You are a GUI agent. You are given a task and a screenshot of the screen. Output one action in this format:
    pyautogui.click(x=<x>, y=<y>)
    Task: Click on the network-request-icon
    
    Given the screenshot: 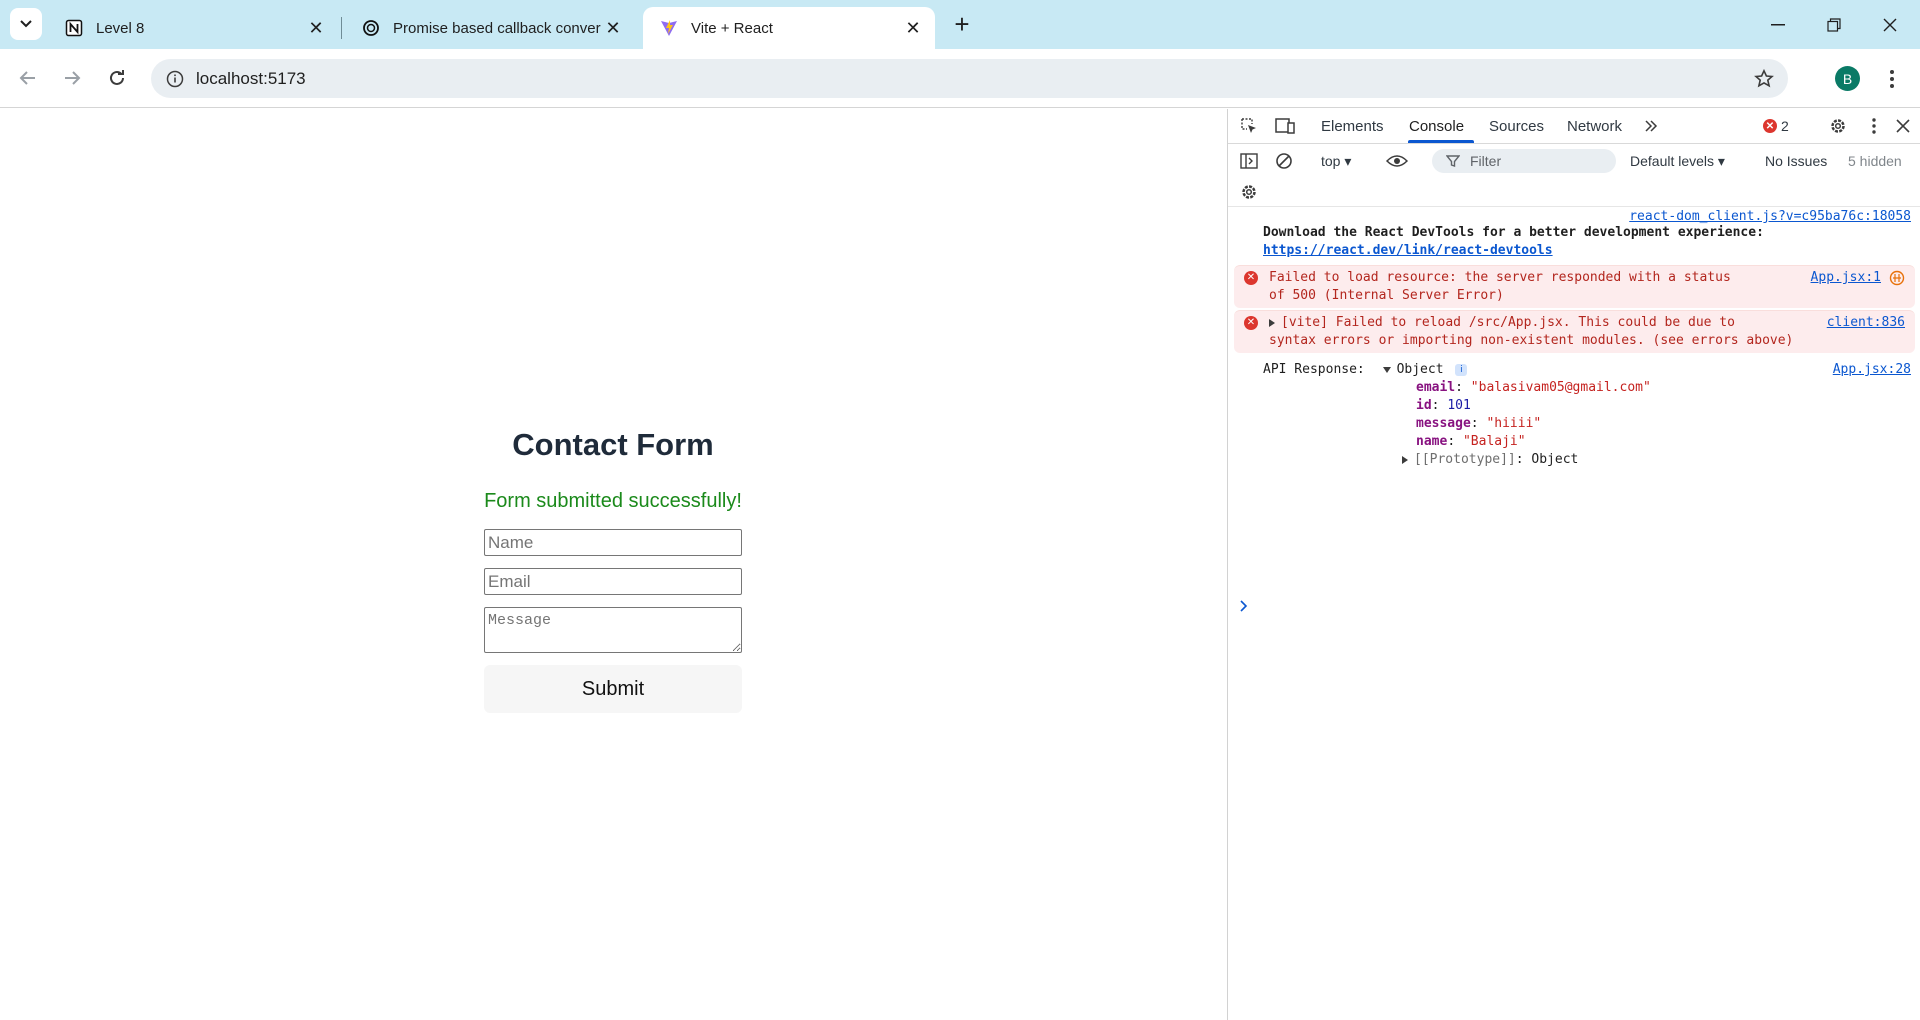 What is the action you would take?
    pyautogui.click(x=1897, y=281)
    